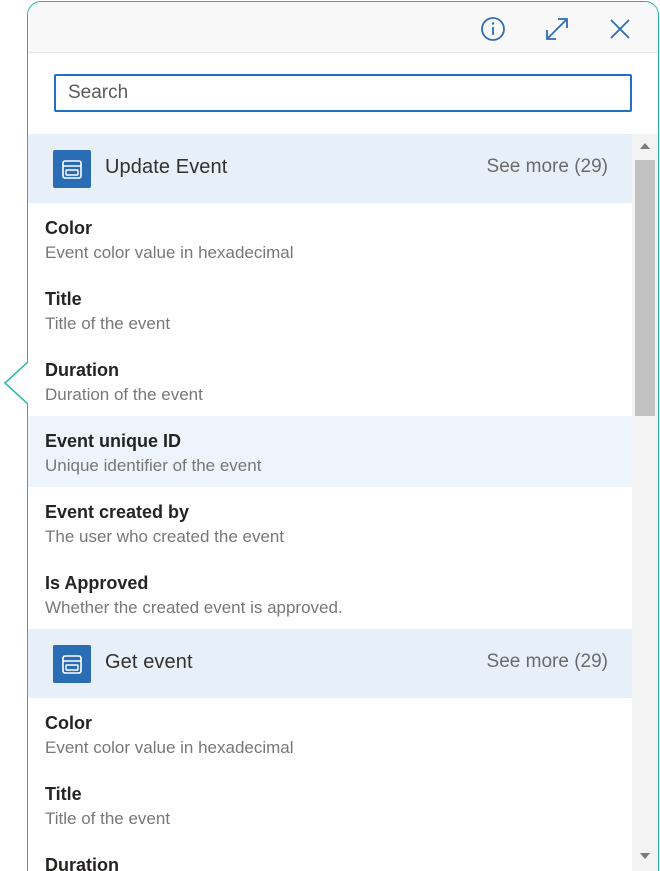 The width and height of the screenshot is (660, 871). I want to click on close-button, so click(620, 29).